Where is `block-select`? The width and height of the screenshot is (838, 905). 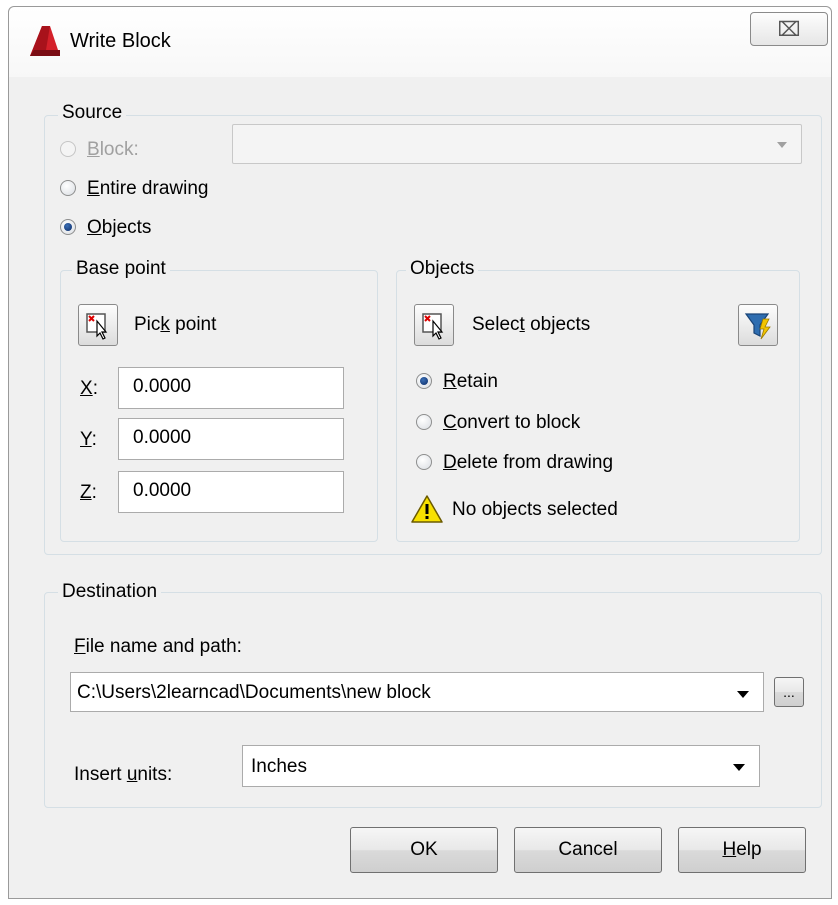
block-select is located at coordinates (517, 144).